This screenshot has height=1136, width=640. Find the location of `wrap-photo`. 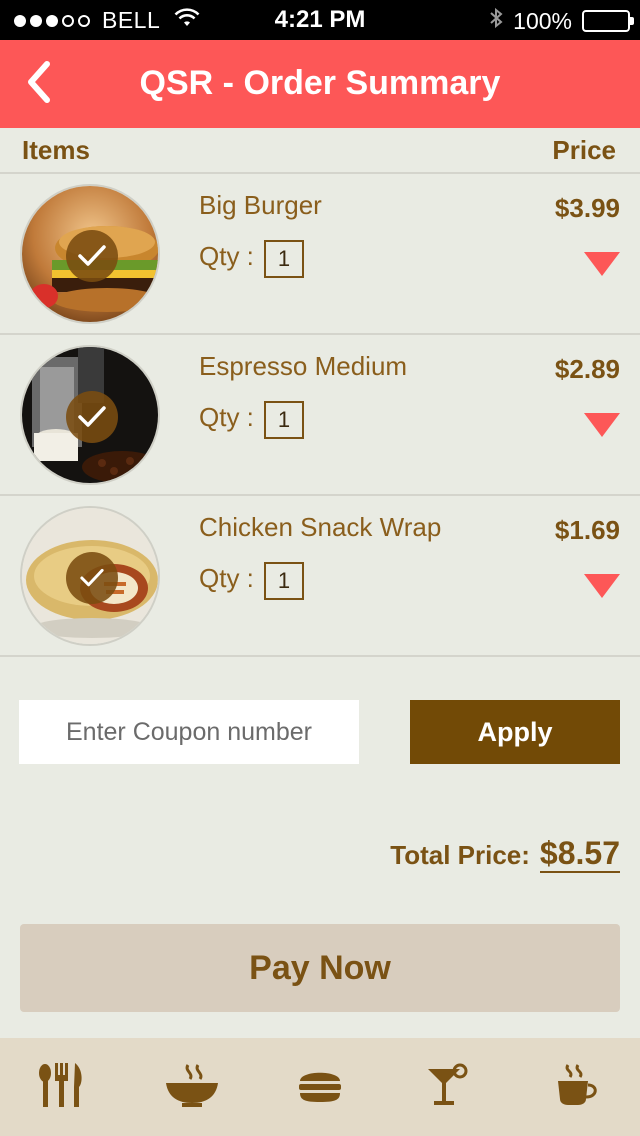

wrap-photo is located at coordinates (90, 576).